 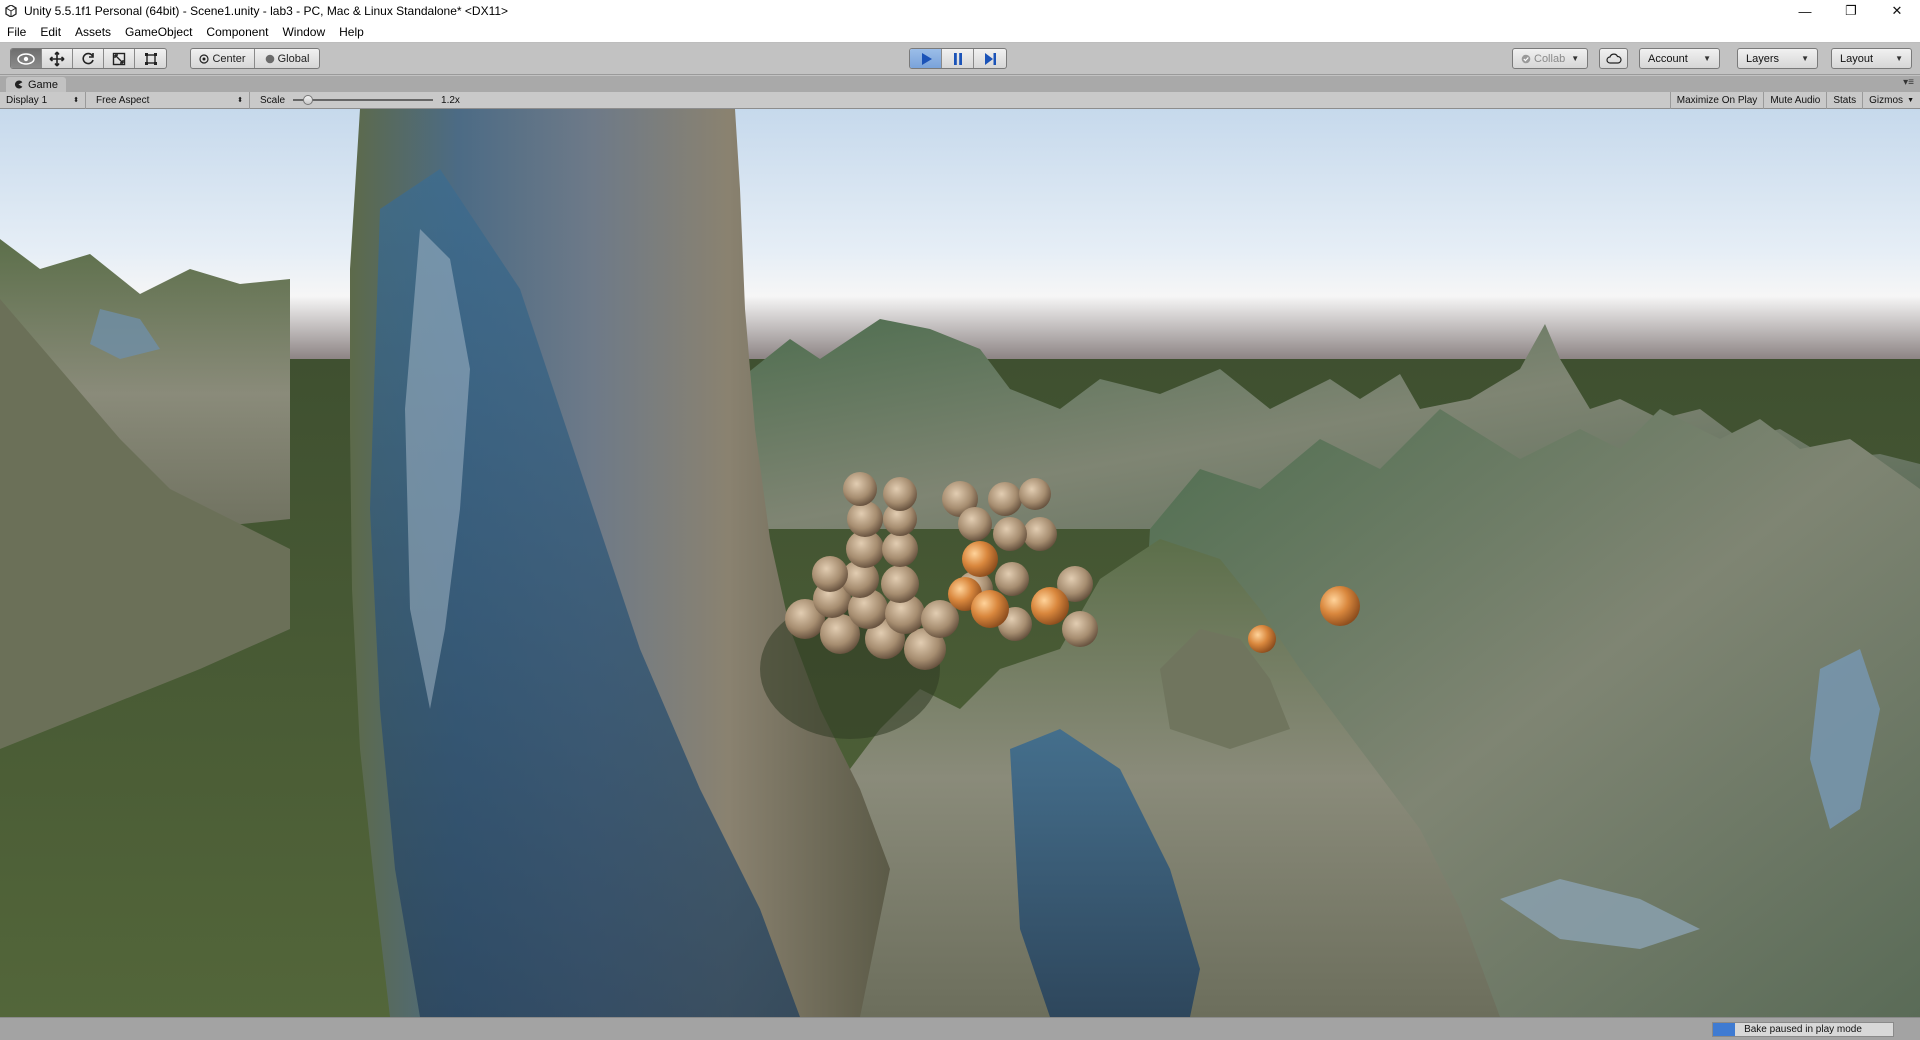 What do you see at coordinates (170, 100) in the screenshot?
I see `aspect-dropdown: Free Aspect ⬍` at bounding box center [170, 100].